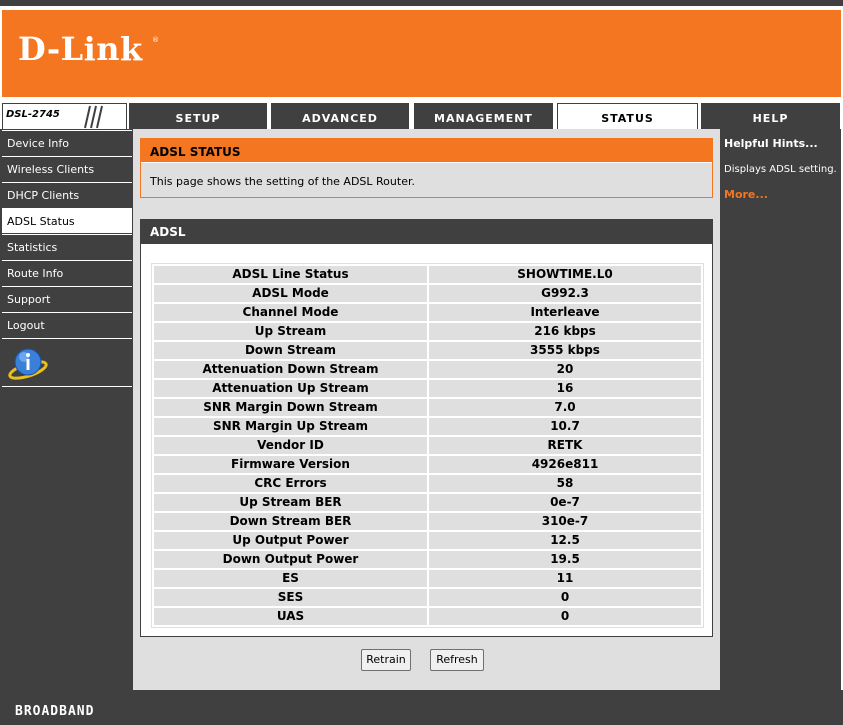 The image size is (843, 725). Describe the element at coordinates (427, 540) in the screenshot. I see `table-row: Up Output Power 12.5` at that location.